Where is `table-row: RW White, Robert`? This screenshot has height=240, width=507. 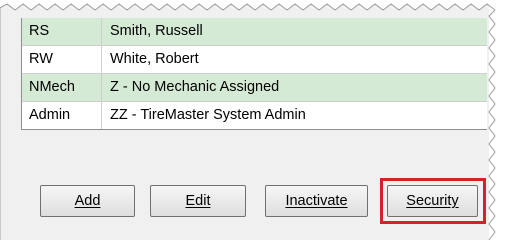
table-row: RW White, Robert is located at coordinates (254, 60).